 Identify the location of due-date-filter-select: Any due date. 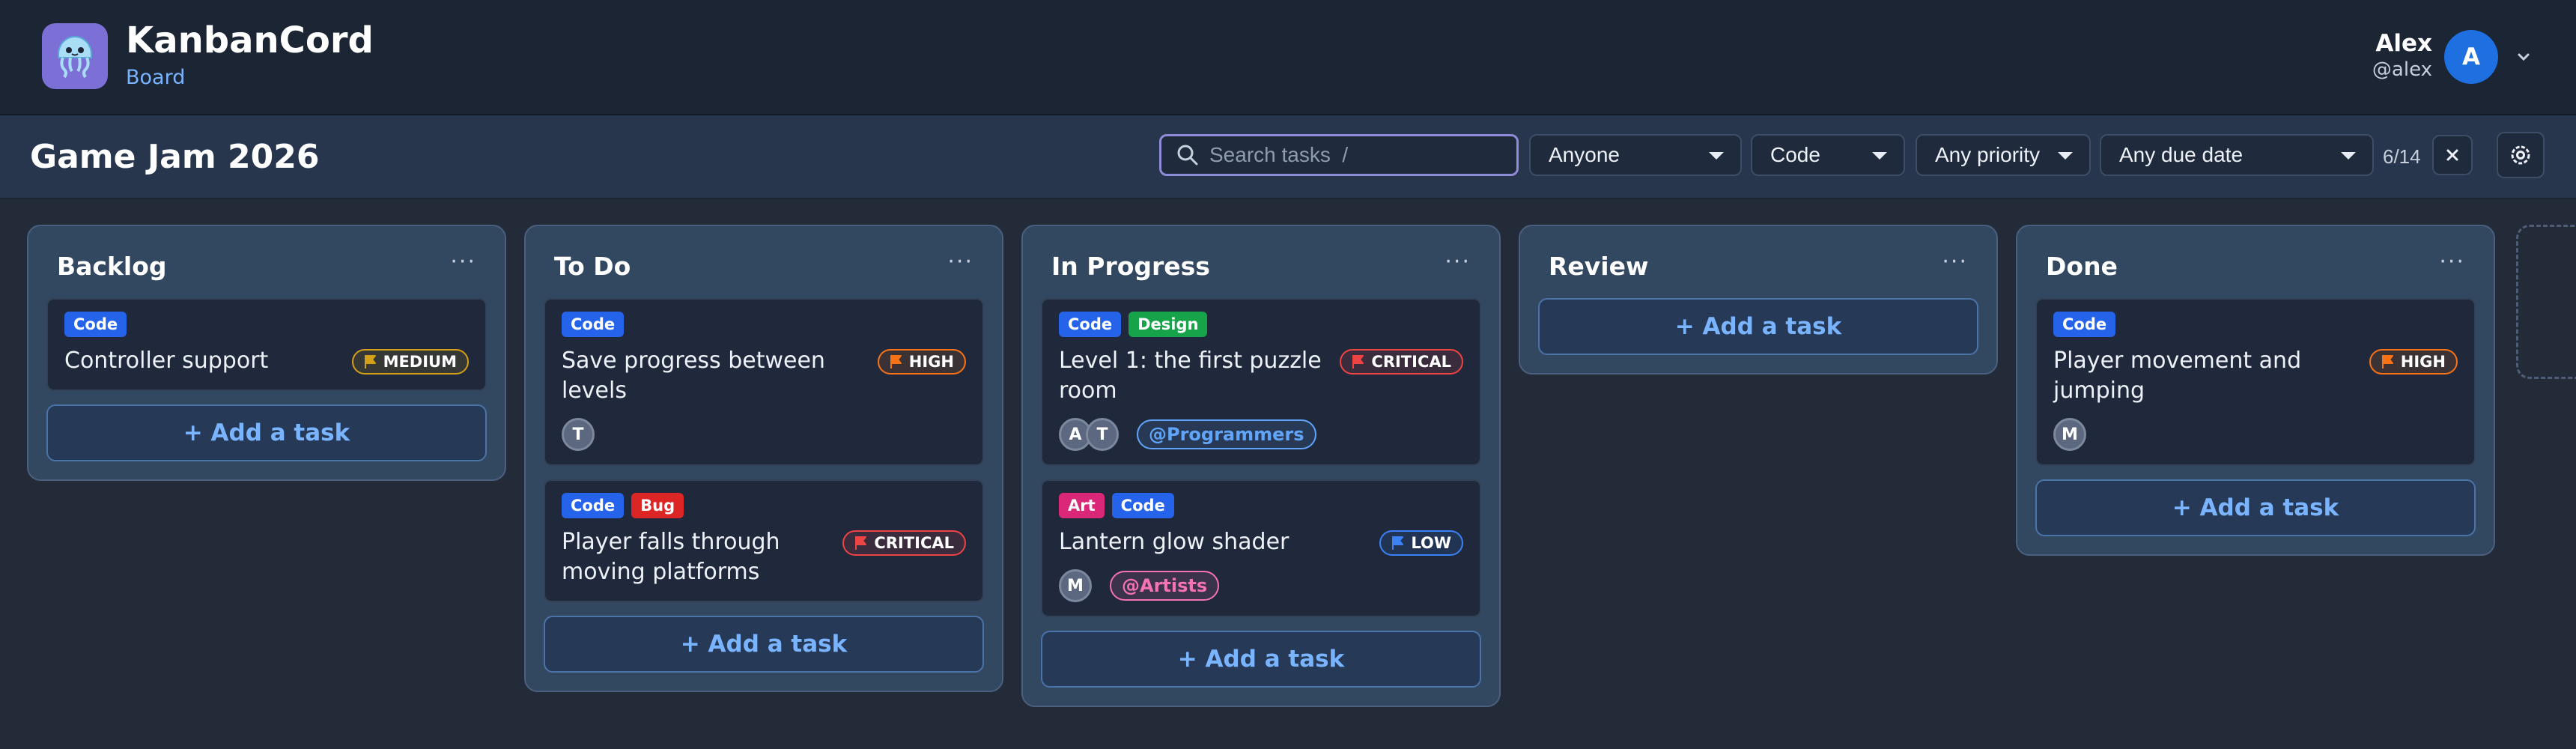
(2237, 155).